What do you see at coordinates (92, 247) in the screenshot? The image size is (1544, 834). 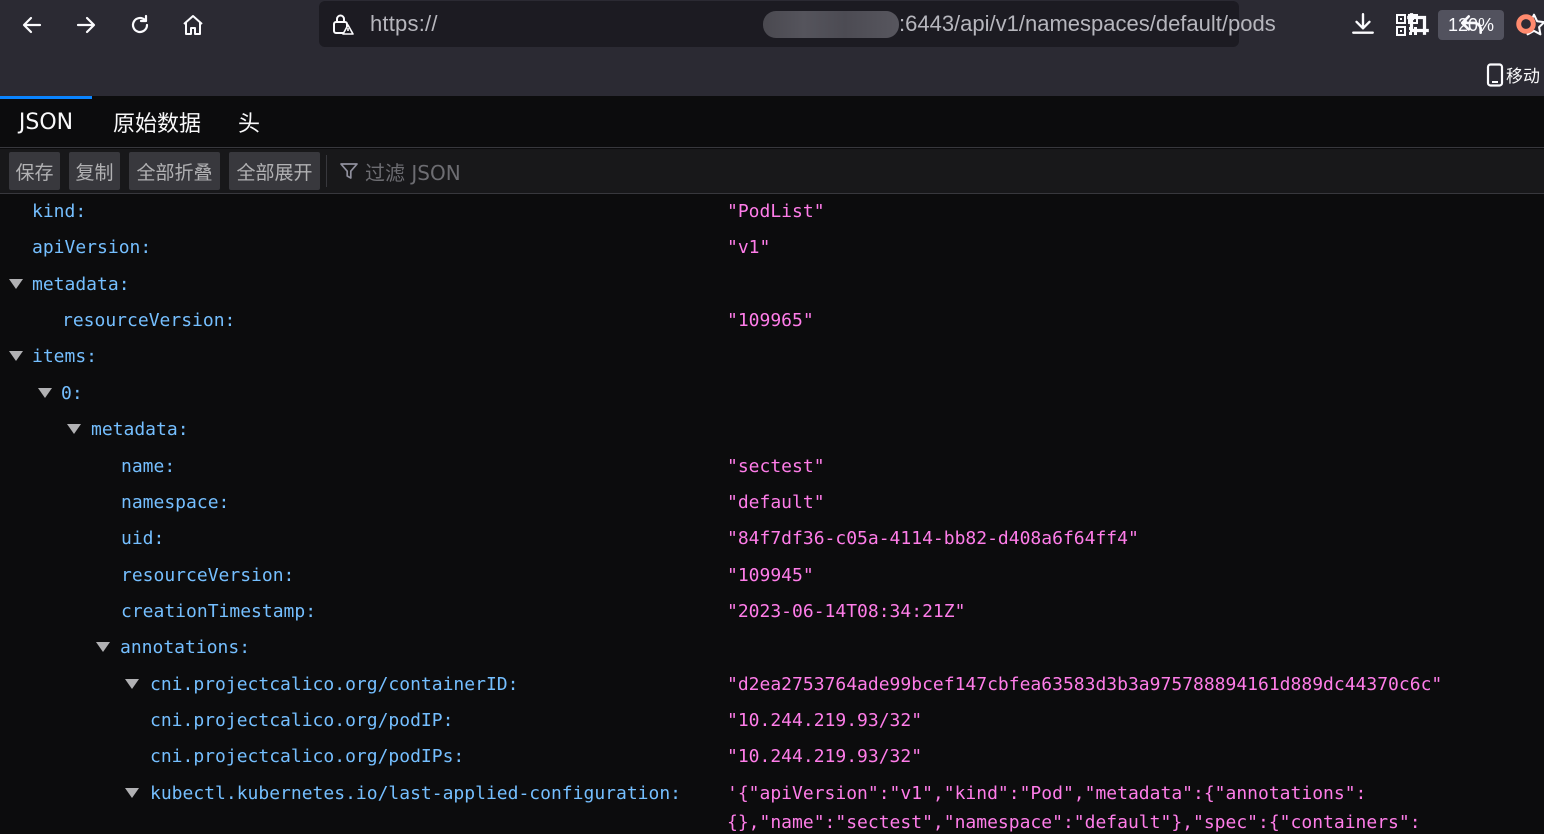 I see `json-key: apiVersion:` at bounding box center [92, 247].